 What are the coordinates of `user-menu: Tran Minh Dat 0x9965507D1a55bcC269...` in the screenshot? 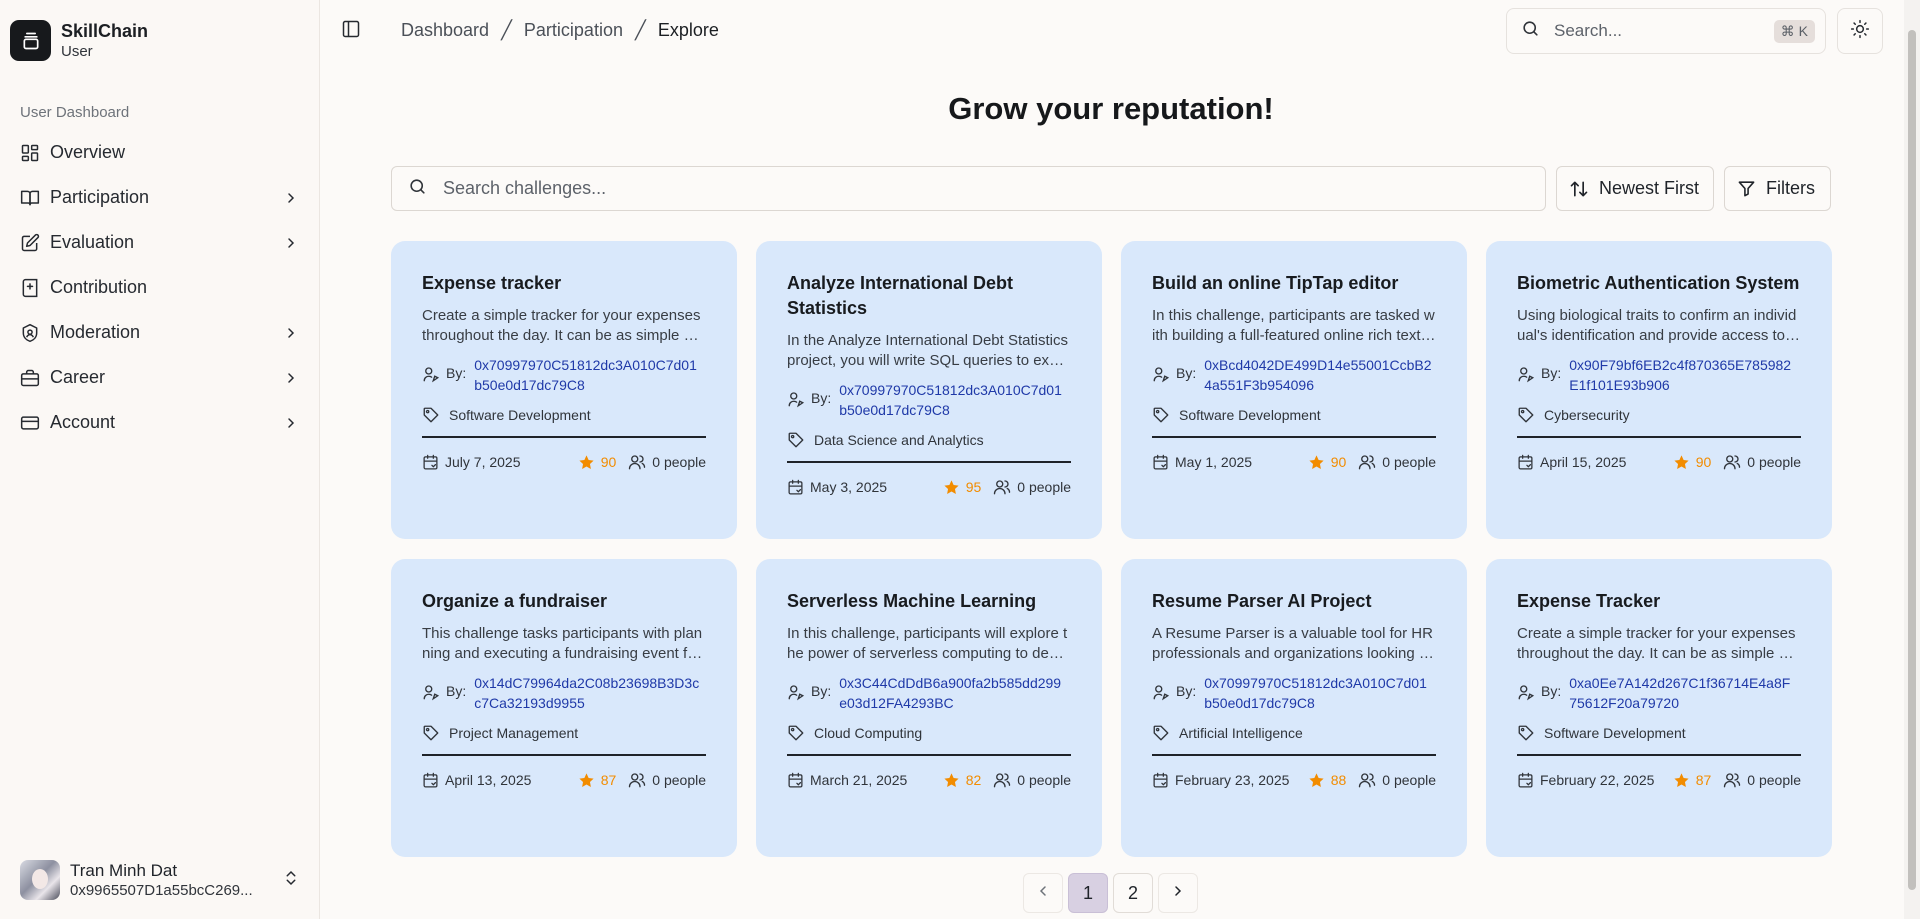 It's located at (160, 880).